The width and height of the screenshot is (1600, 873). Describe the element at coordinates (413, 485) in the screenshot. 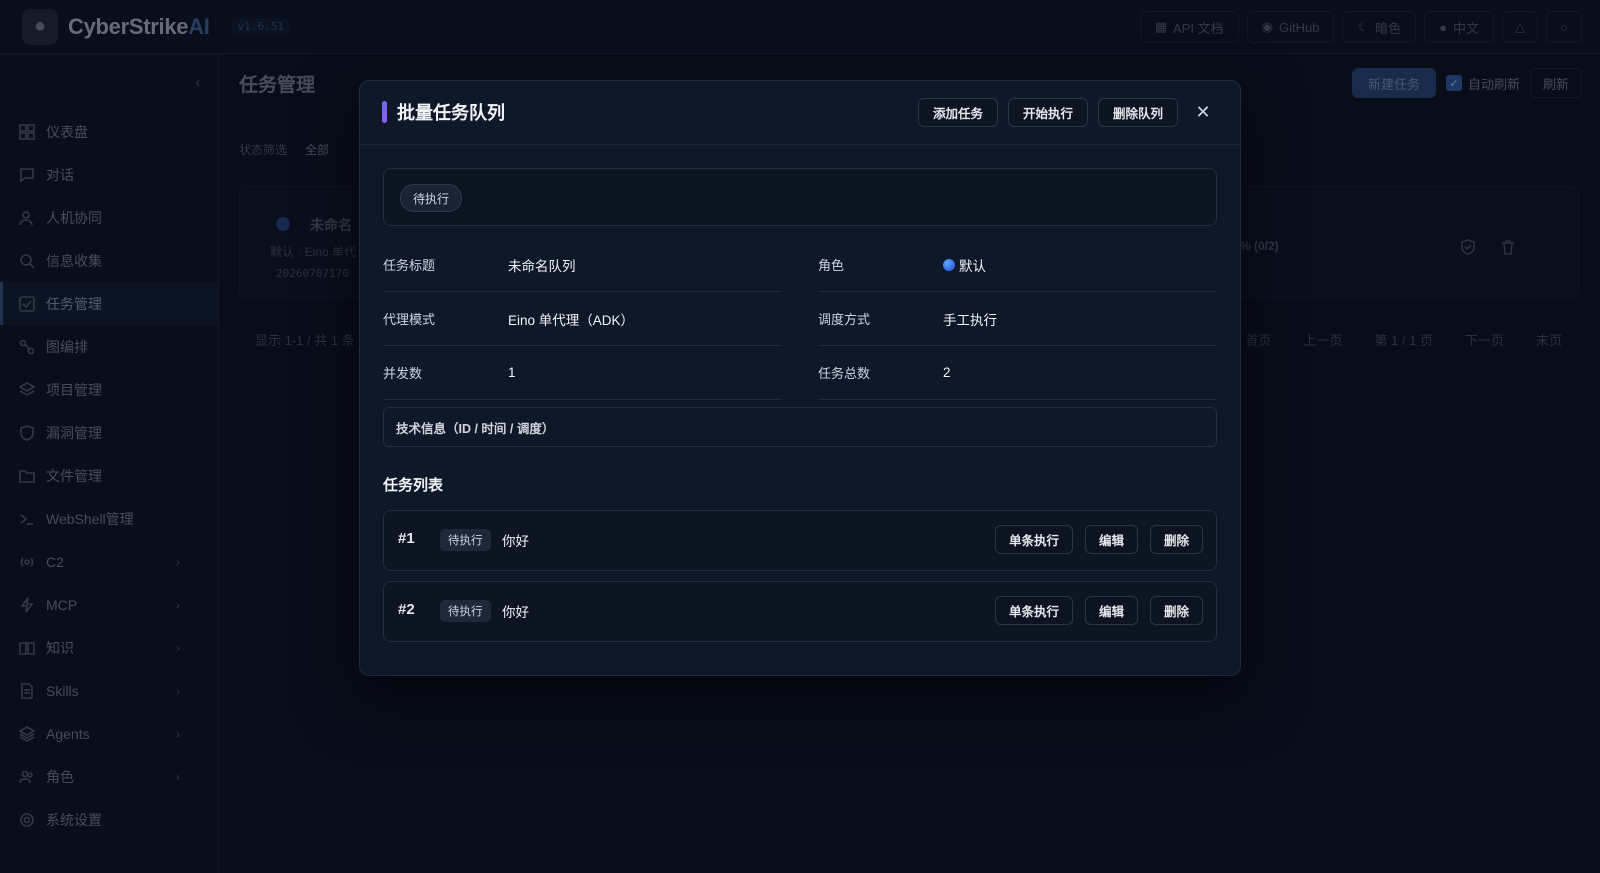

I see `task-list-title: 任务列表` at that location.